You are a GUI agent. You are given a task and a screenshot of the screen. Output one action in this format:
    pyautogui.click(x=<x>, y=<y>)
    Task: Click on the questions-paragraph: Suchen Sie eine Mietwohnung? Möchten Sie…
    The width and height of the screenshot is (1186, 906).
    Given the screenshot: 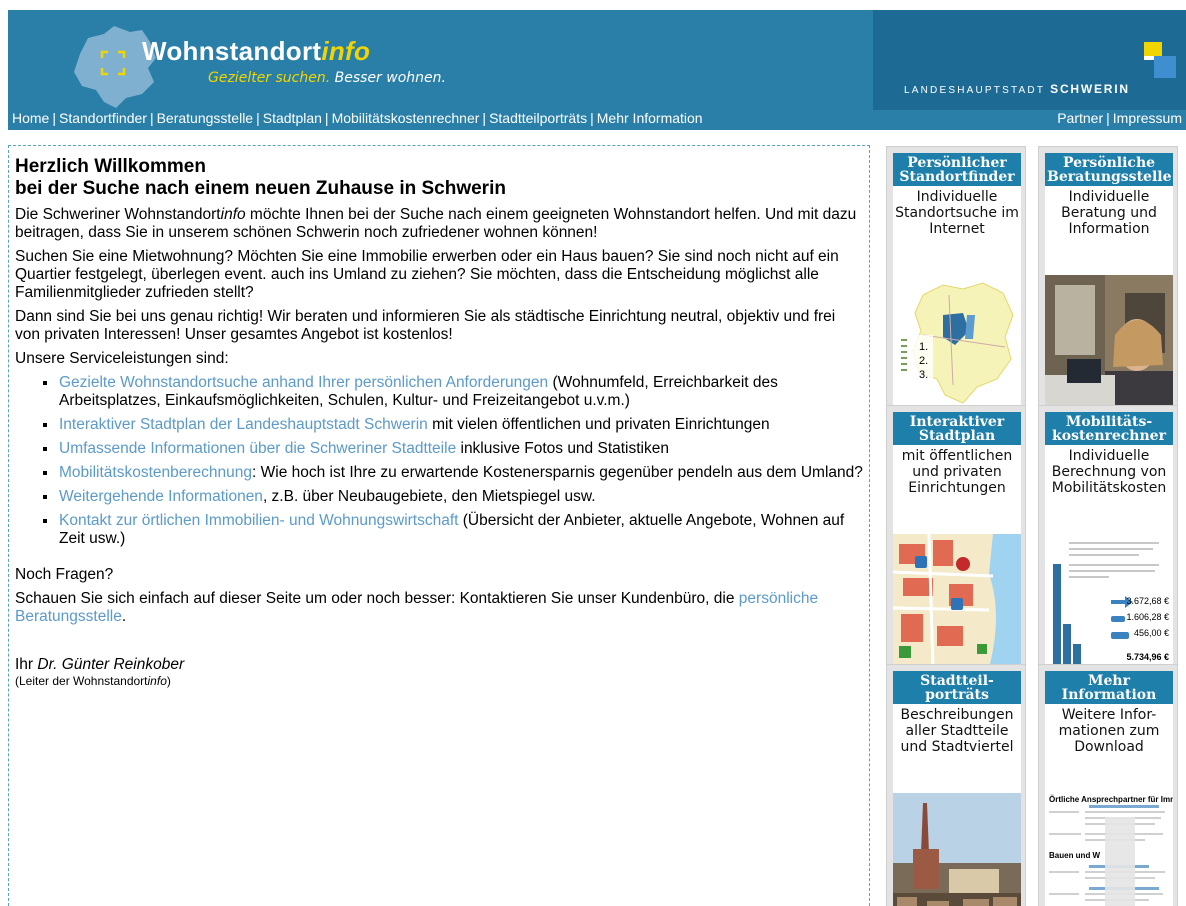 What is the action you would take?
    pyautogui.click(x=427, y=274)
    